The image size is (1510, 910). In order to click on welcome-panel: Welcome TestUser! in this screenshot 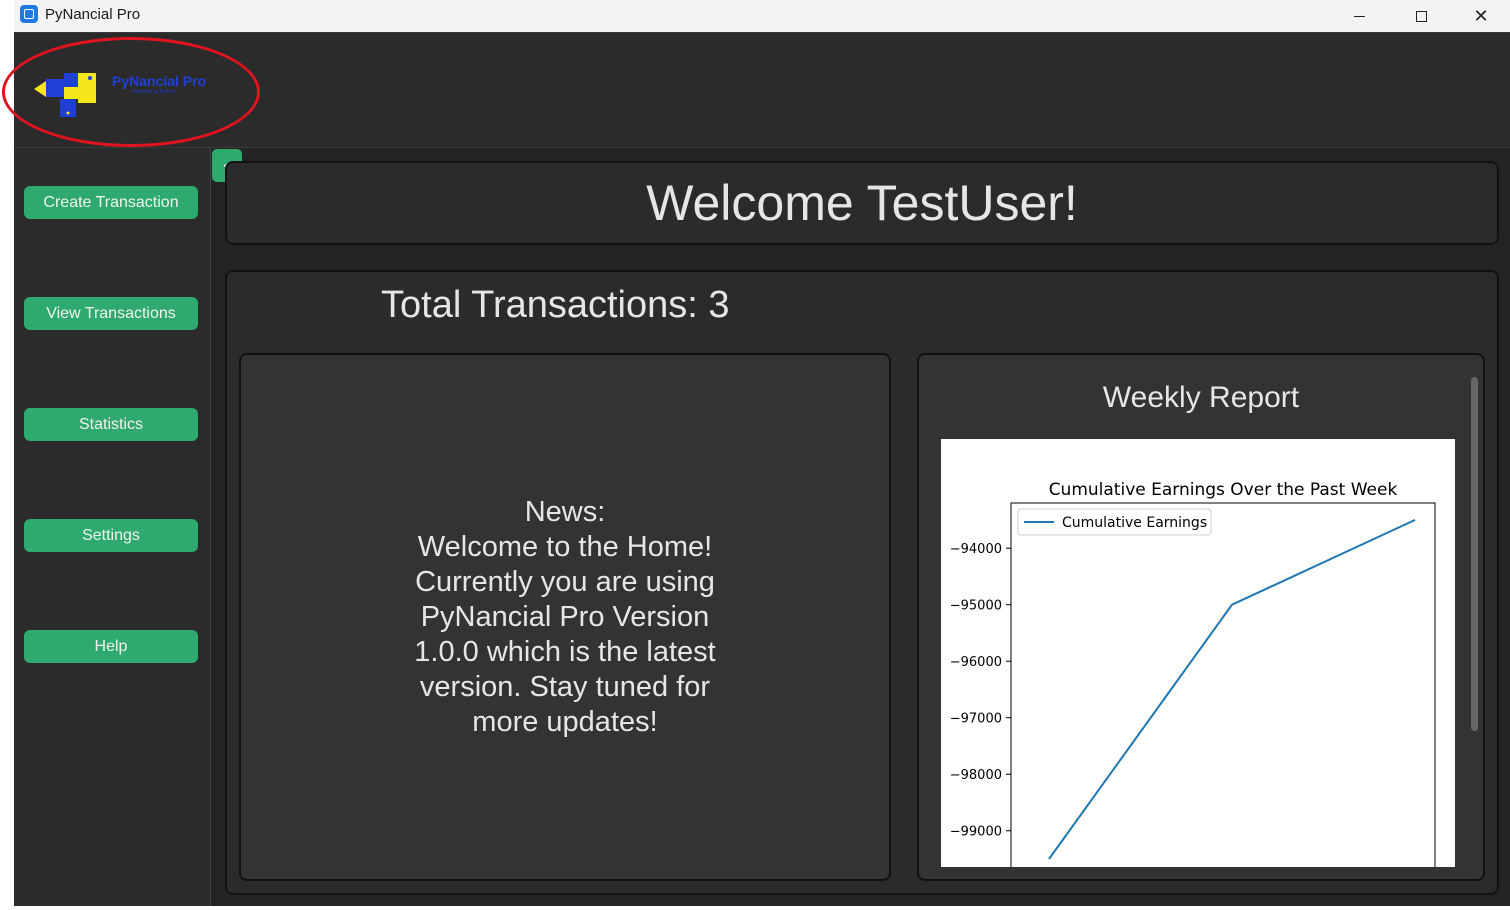, I will do `click(862, 203)`.